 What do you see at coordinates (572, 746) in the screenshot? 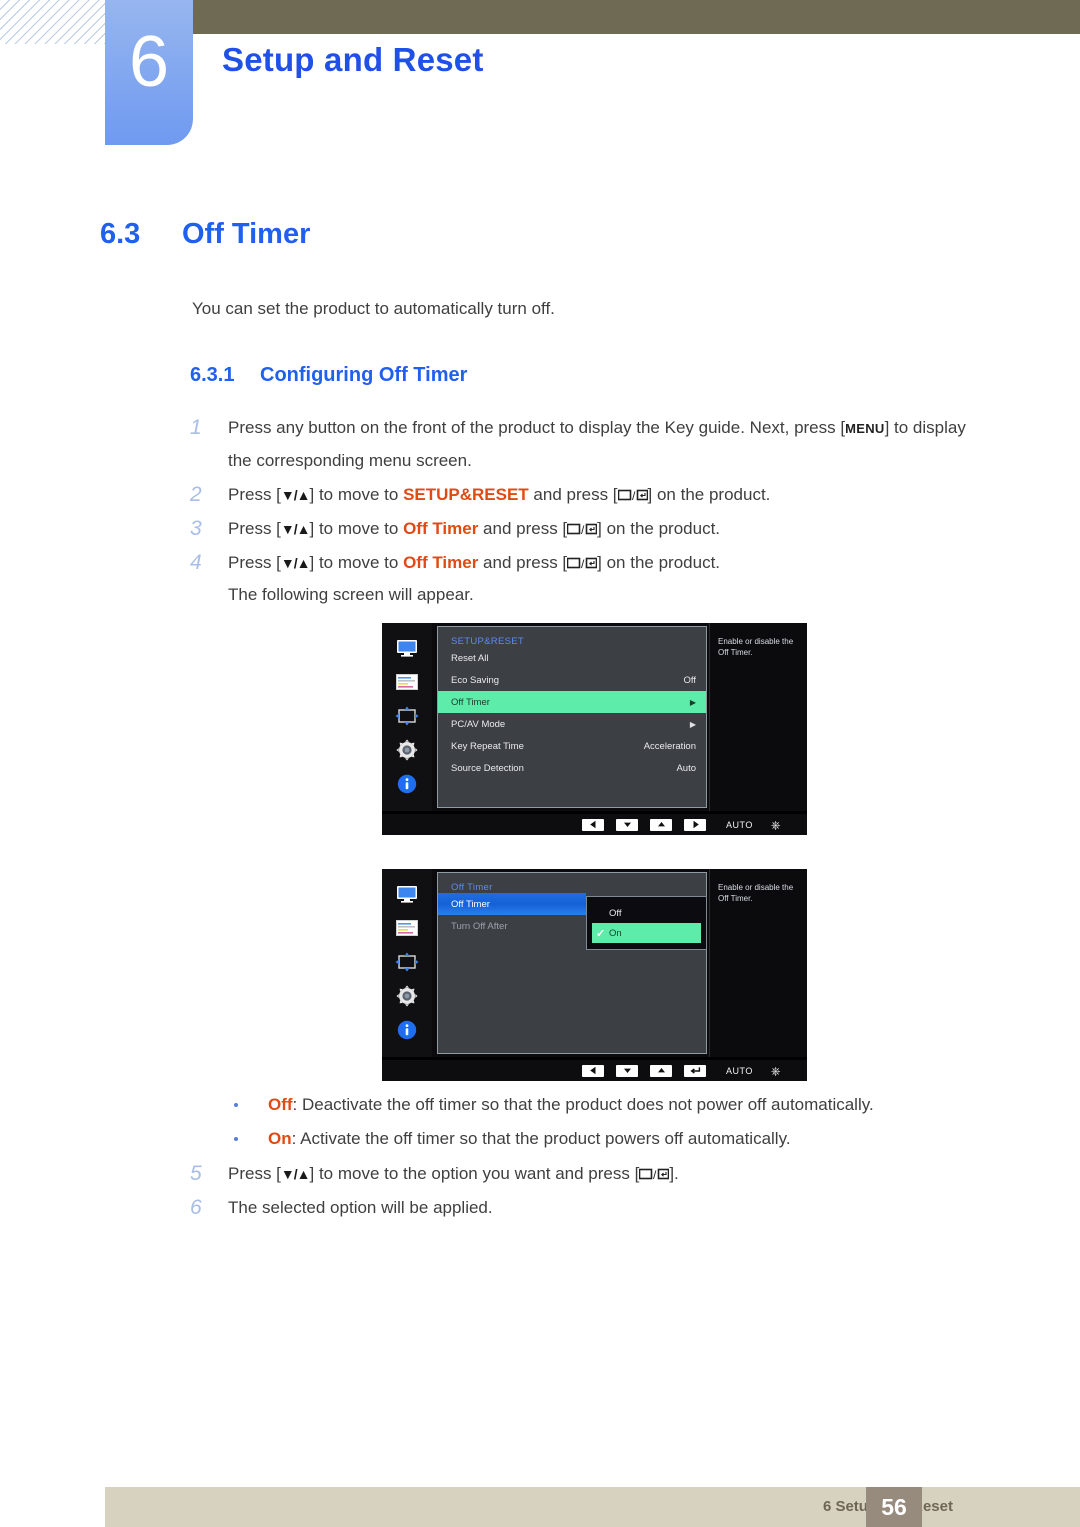
I see `osd-menu-item-key-repeat-time: Key Repeat Time Acceleration` at bounding box center [572, 746].